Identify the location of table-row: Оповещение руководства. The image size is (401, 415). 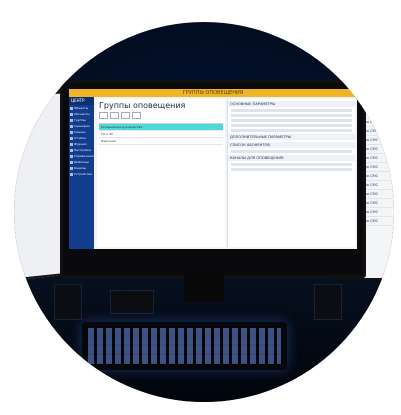
(161, 127).